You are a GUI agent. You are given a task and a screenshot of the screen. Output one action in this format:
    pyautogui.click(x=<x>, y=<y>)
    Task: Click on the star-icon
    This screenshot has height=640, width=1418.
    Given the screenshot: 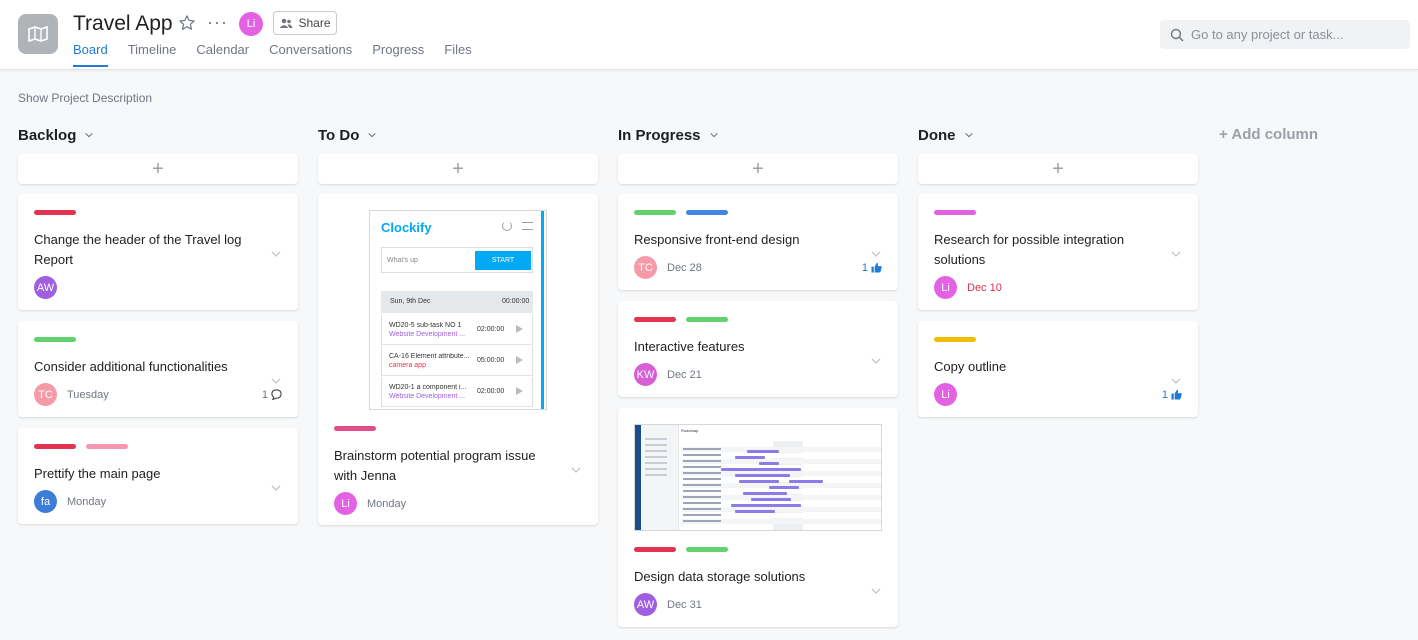 What is the action you would take?
    pyautogui.click(x=187, y=23)
    